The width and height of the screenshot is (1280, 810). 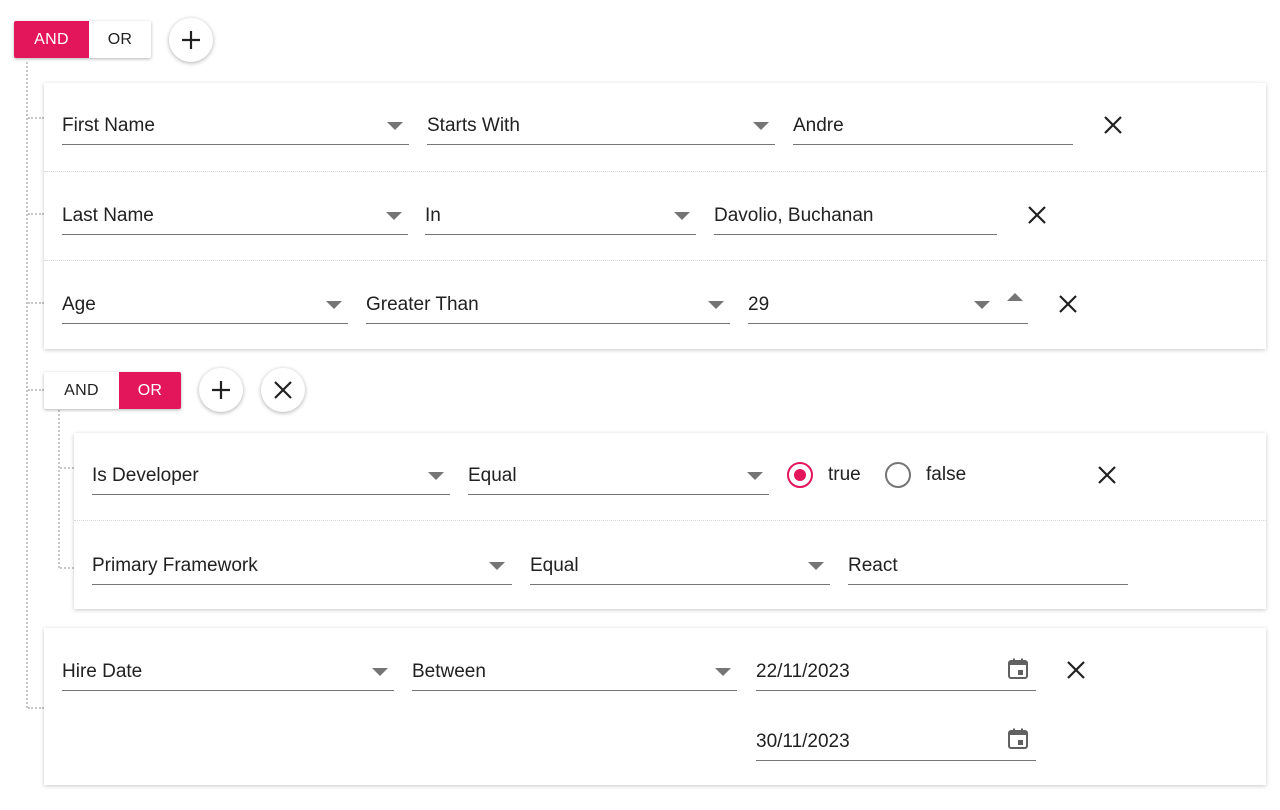 What do you see at coordinates (548, 308) in the screenshot?
I see `rule-operator-dropdown: Greater Than` at bounding box center [548, 308].